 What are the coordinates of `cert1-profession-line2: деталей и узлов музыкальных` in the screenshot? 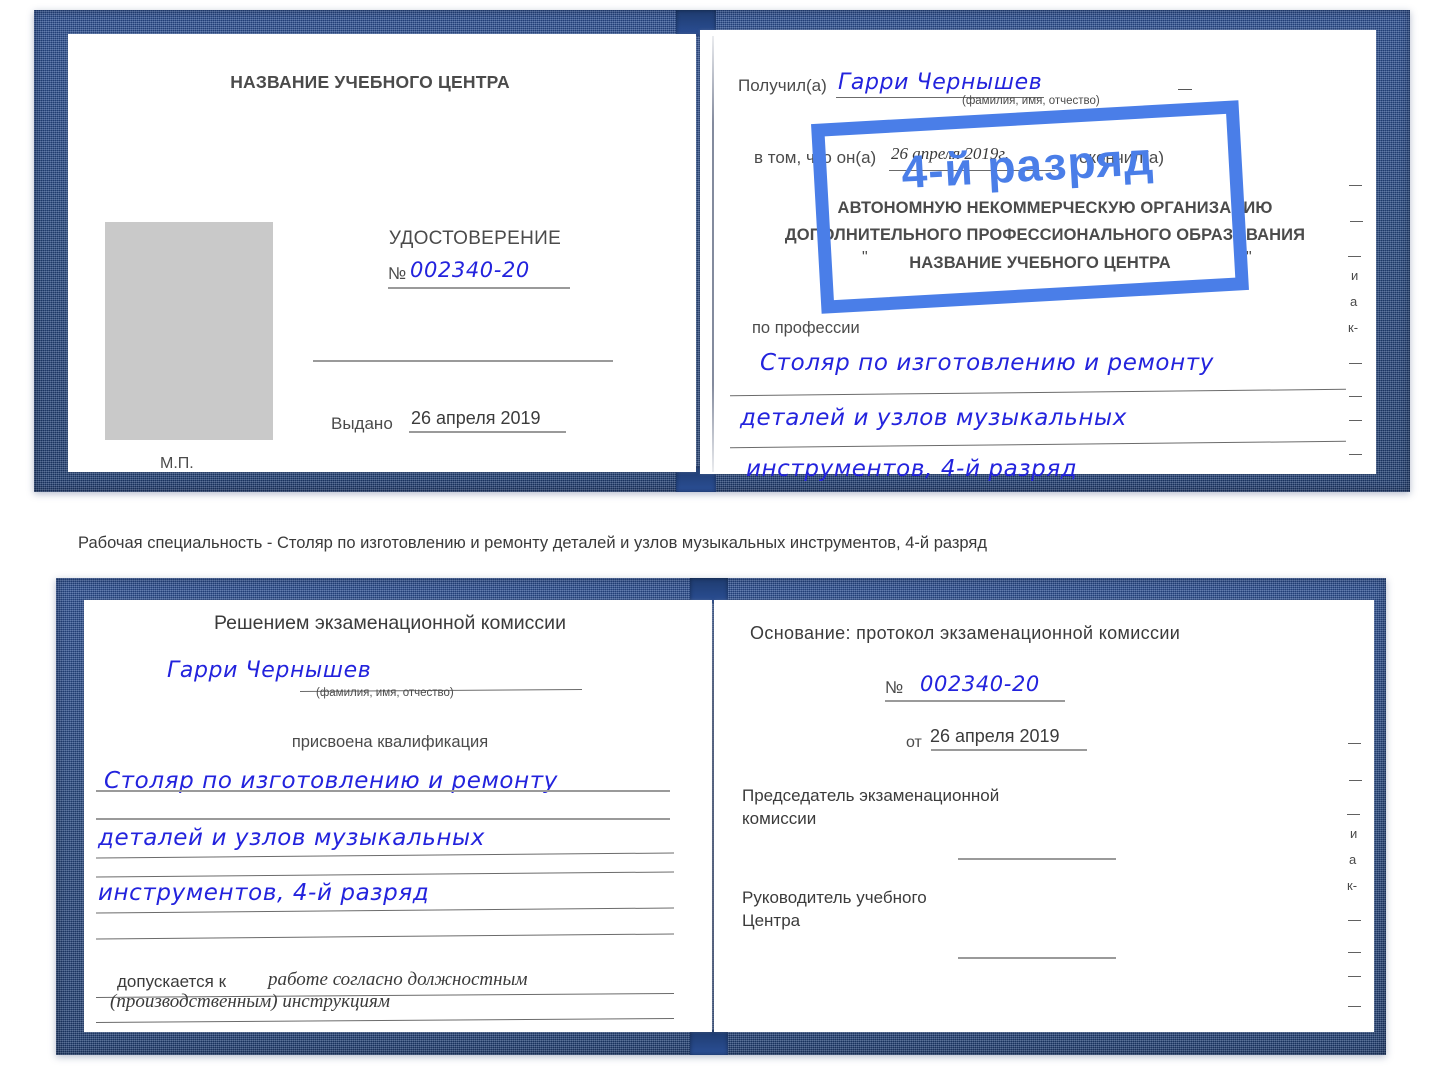 It's located at (933, 418).